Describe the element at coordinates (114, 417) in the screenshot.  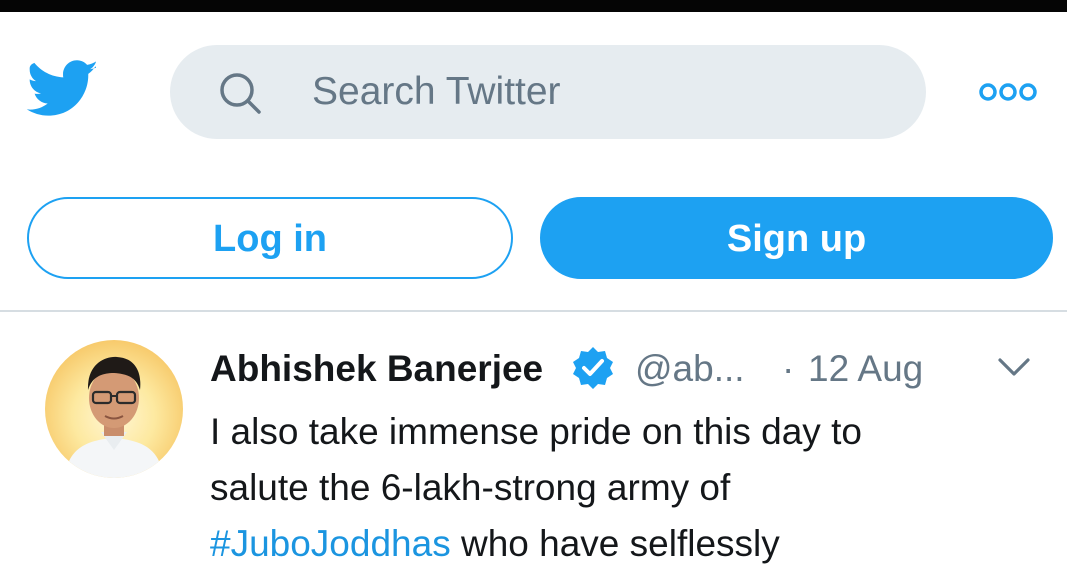
I see `avatar-portrait-icon` at that location.